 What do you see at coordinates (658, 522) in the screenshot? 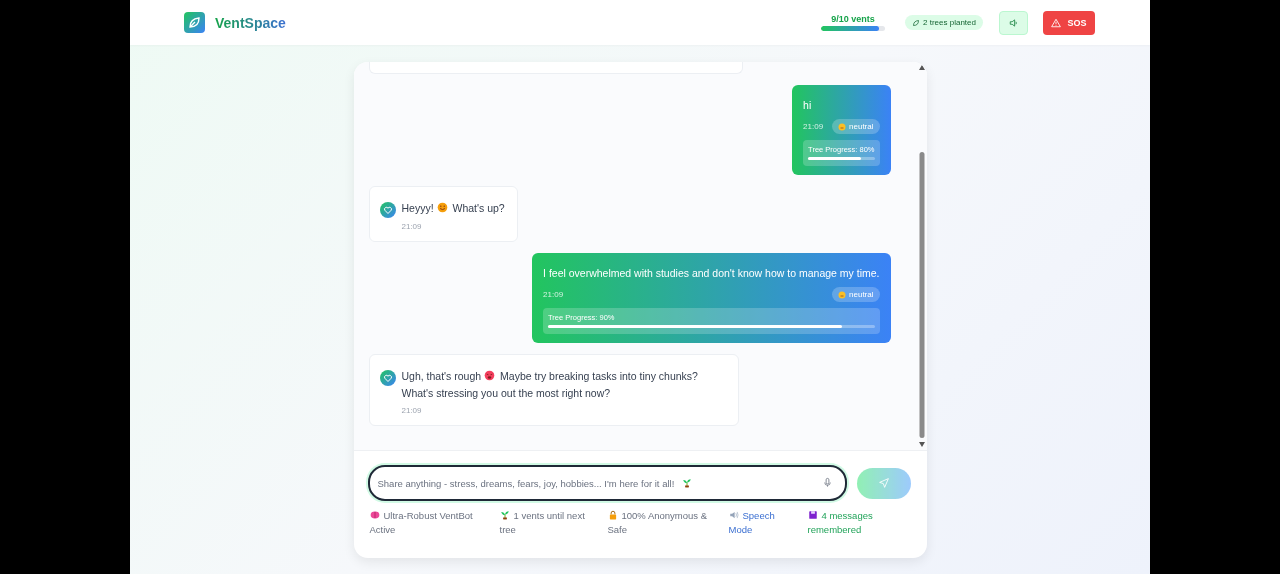
I see `status-note: 100% Anonymous & Safe` at bounding box center [658, 522].